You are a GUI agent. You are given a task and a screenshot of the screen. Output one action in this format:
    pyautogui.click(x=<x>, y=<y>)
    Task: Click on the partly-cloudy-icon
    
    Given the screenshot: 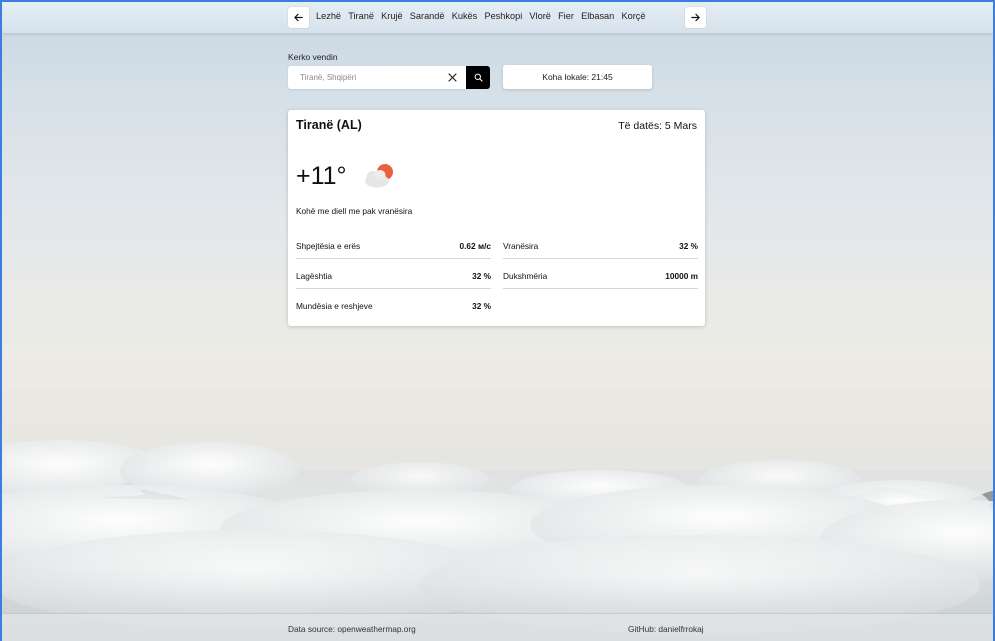 What is the action you would take?
    pyautogui.click(x=379, y=176)
    